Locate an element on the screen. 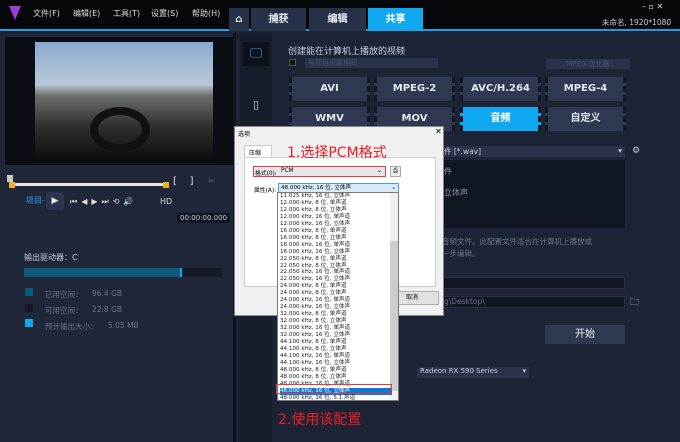 The width and height of the screenshot is (680, 442). tab-compression: 压缩 is located at coordinates (258, 151).